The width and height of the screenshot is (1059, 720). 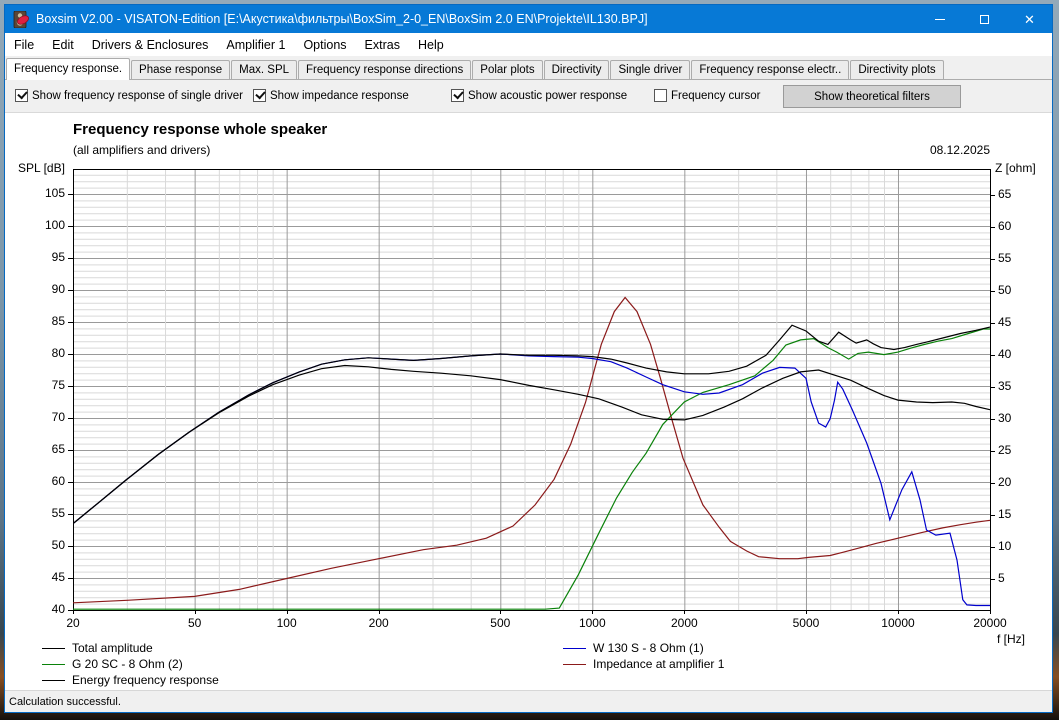 What do you see at coordinates (112, 648) in the screenshot?
I see `legend-label: Total amplitude` at bounding box center [112, 648].